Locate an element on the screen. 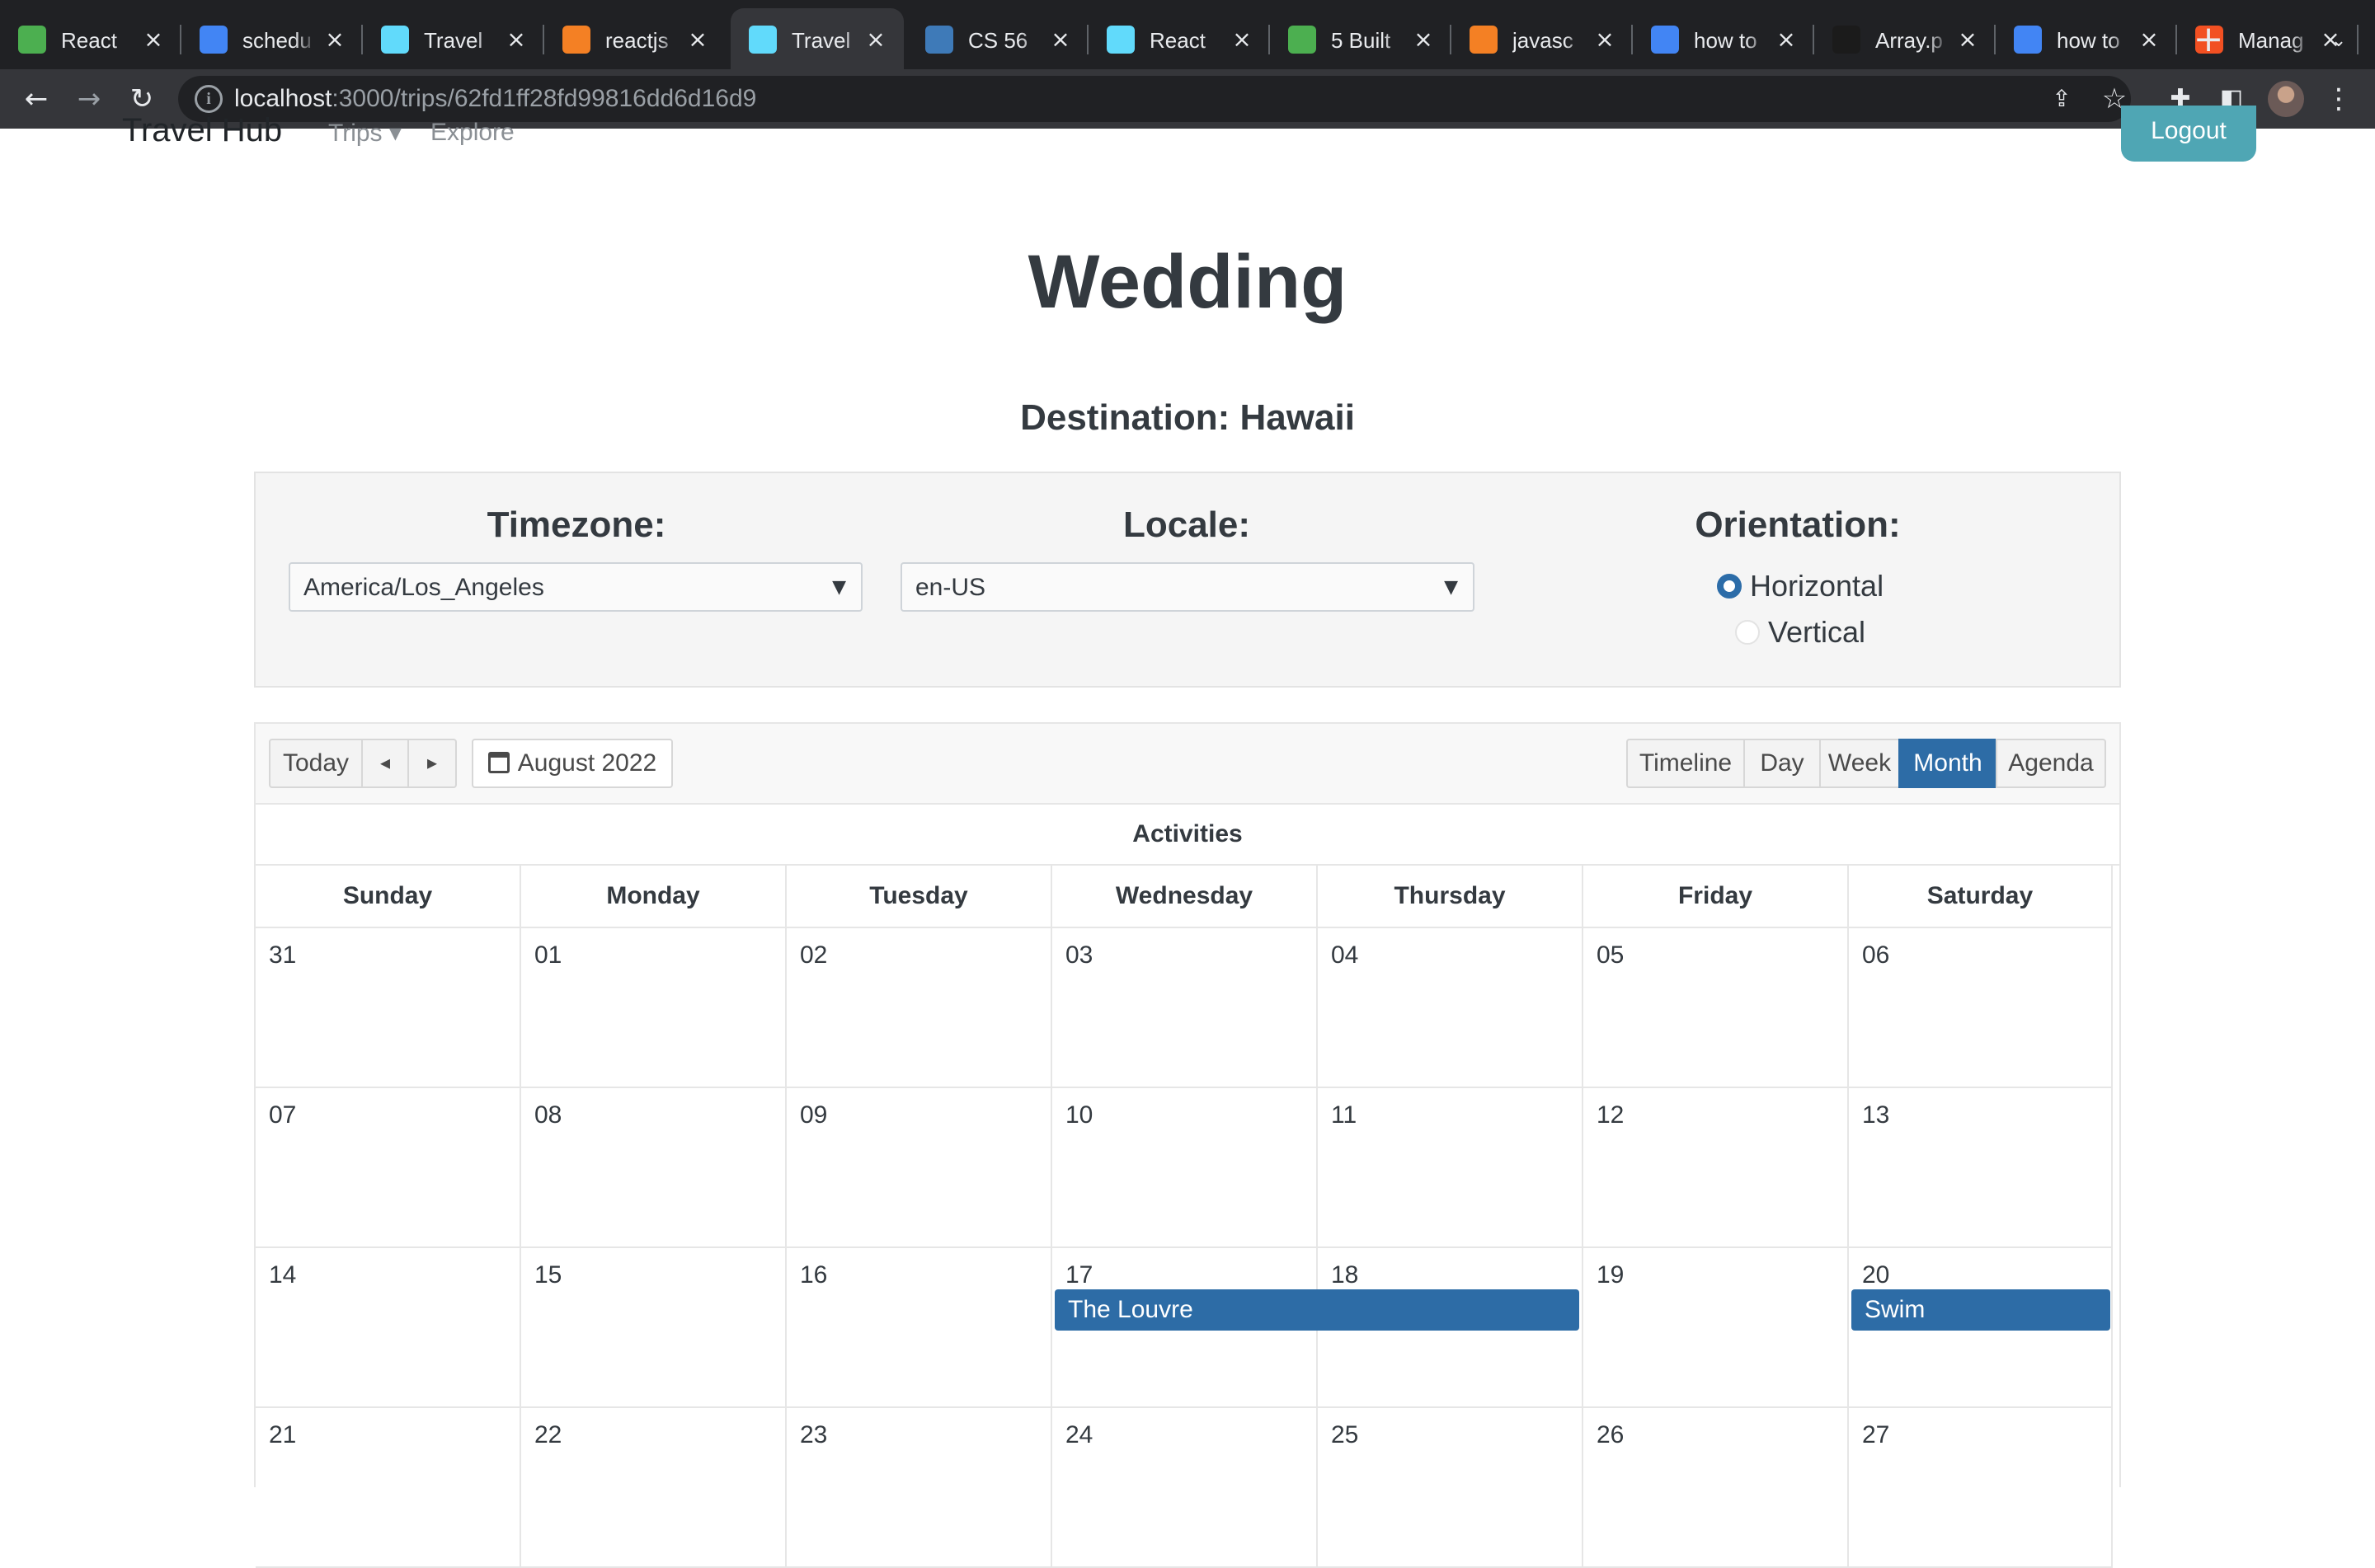 The width and height of the screenshot is (2375, 1568). forward-arrow-icon: → is located at coordinates (89, 99).